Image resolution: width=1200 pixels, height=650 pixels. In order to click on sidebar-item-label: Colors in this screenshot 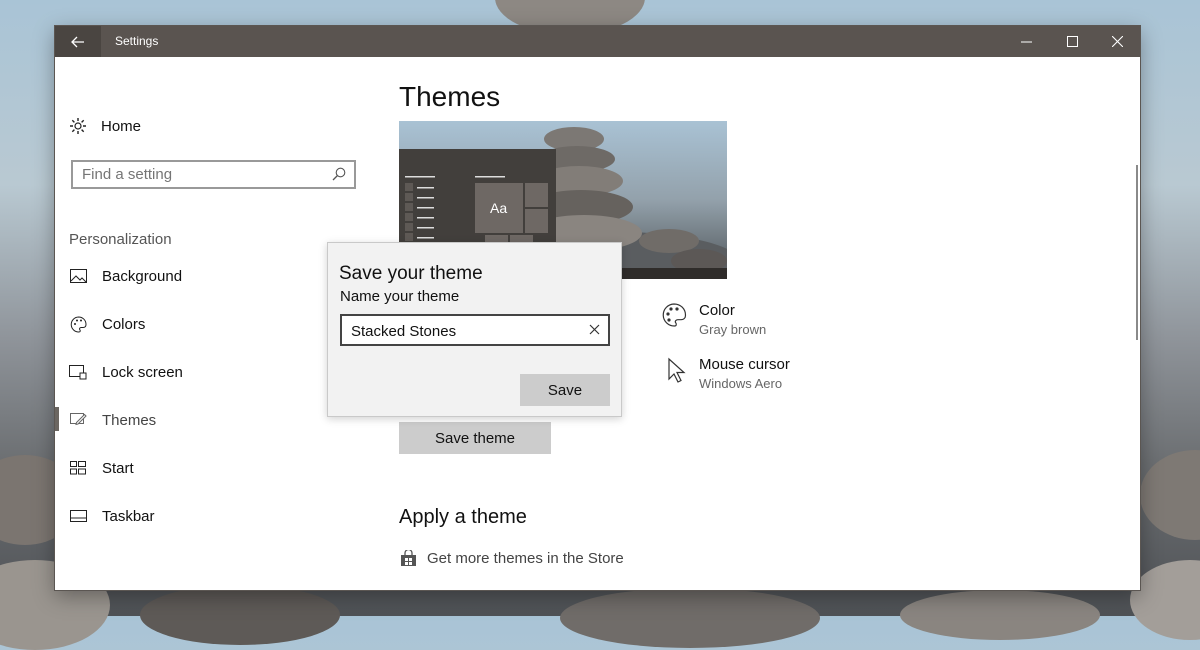, I will do `click(124, 324)`.